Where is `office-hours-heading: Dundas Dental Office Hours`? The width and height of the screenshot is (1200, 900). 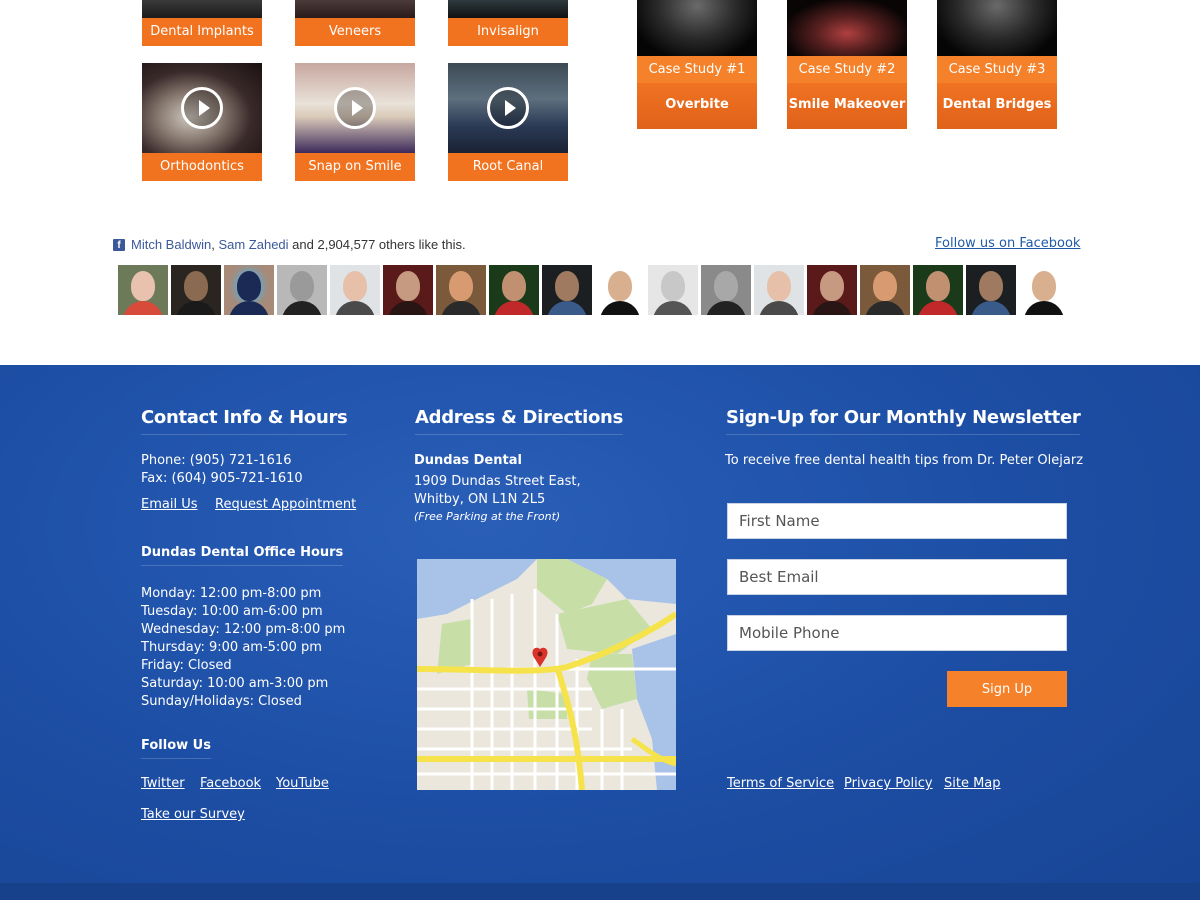
office-hours-heading: Dundas Dental Office Hours is located at coordinates (242, 555).